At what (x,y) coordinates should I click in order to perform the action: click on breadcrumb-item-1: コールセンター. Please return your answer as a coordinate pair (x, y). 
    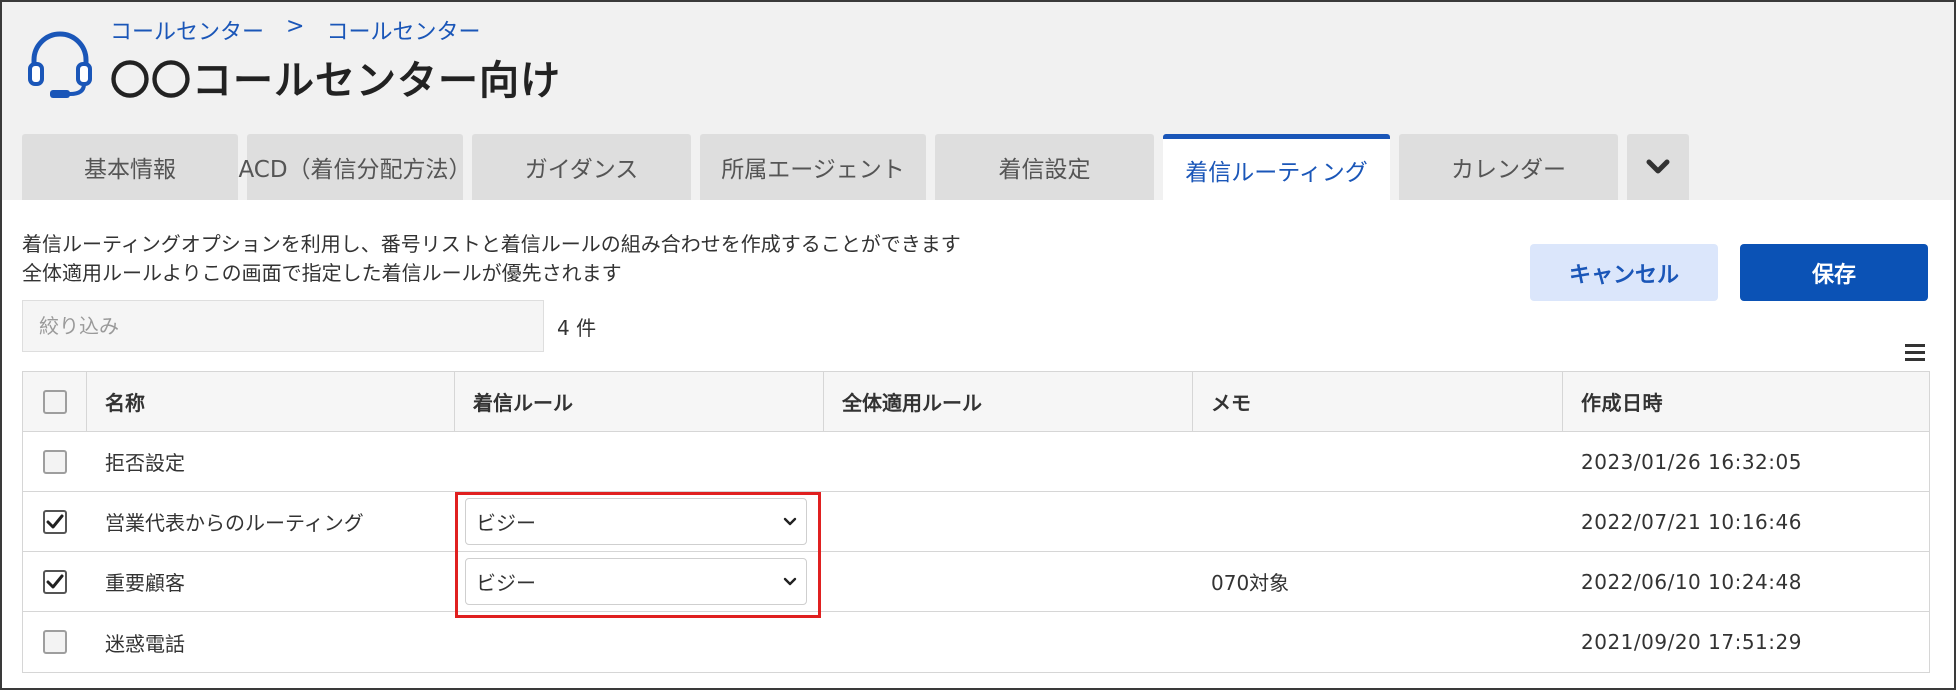
    Looking at the image, I should click on (187, 30).